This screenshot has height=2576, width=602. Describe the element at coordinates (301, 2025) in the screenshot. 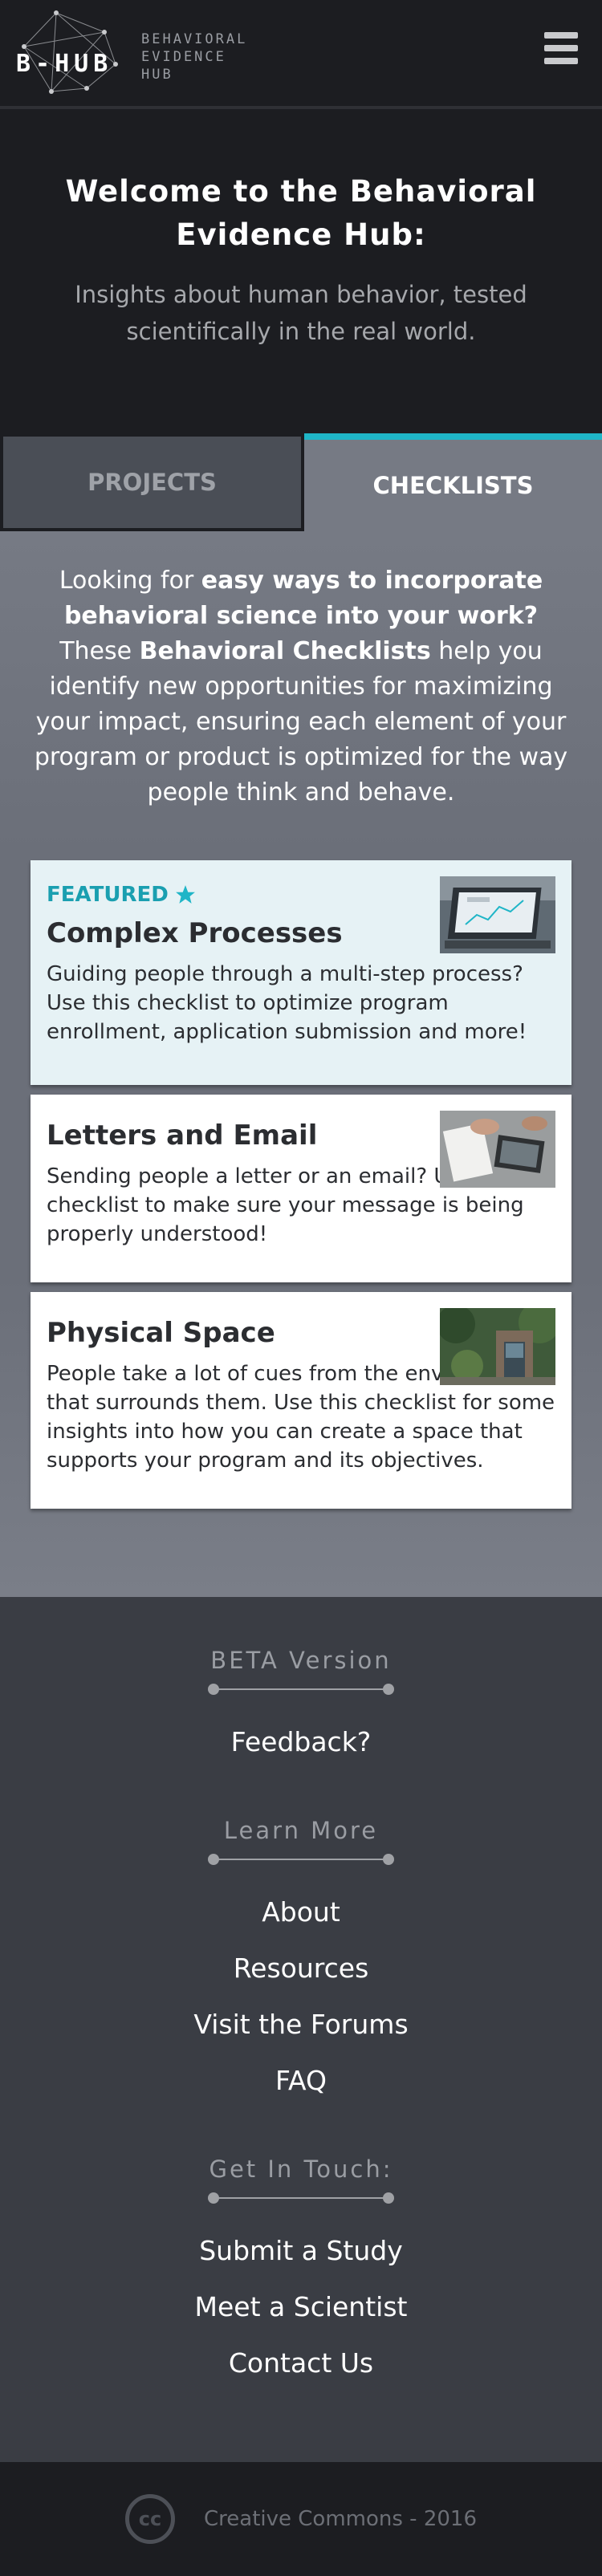

I see `footer-link-forums: Visit the Forums` at that location.